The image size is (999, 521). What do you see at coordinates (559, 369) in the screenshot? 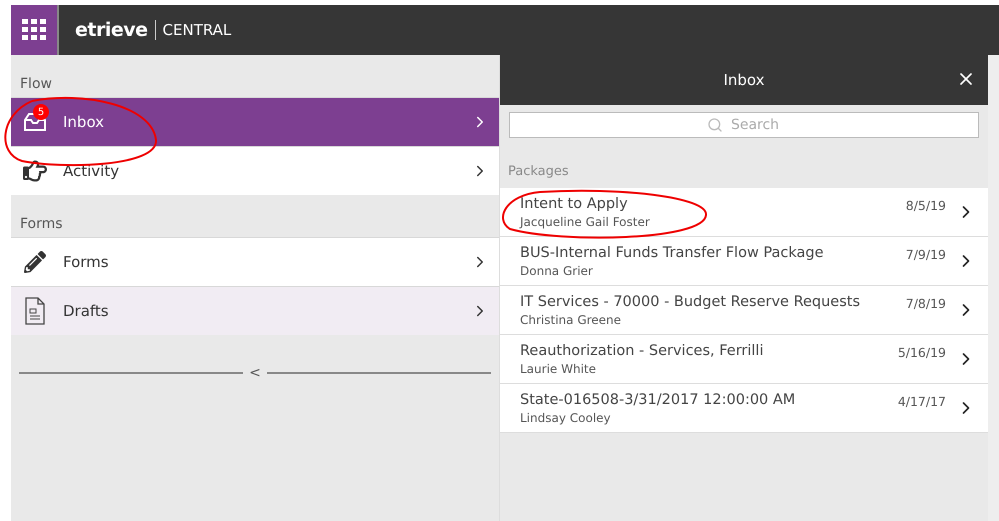
I see `package-sender: Laurie White` at bounding box center [559, 369].